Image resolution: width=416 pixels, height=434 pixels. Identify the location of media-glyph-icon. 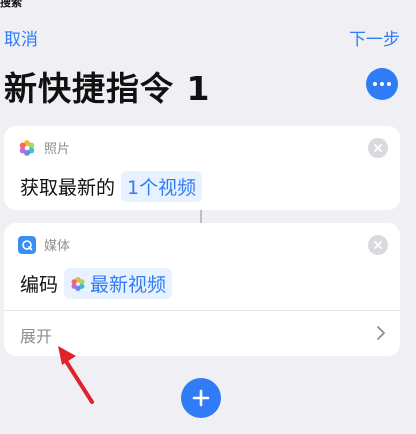
(27, 244).